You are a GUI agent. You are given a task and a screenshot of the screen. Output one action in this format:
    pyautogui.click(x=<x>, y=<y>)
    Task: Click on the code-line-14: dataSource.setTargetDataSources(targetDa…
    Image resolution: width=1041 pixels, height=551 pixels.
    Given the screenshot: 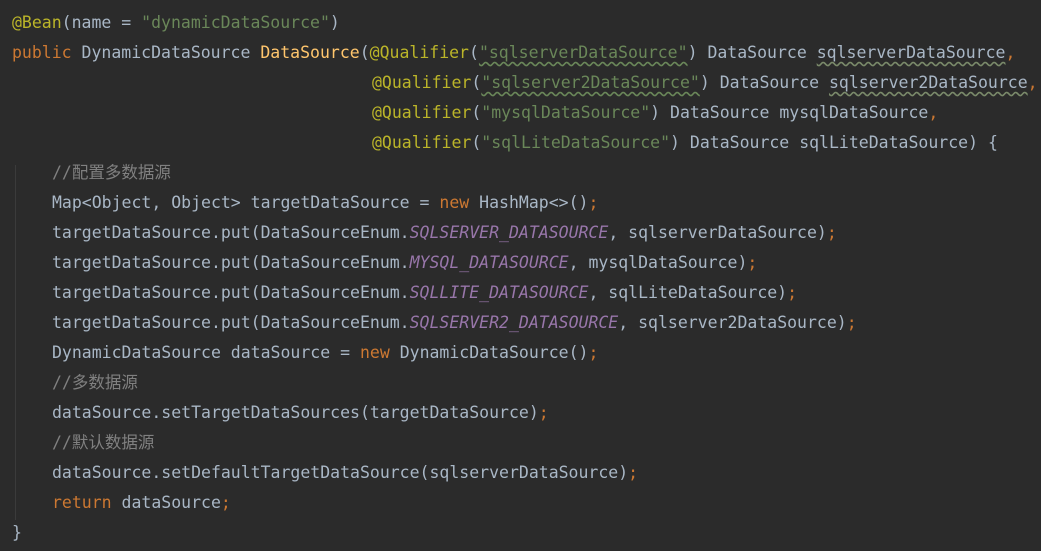 What is the action you would take?
    pyautogui.click(x=300, y=413)
    